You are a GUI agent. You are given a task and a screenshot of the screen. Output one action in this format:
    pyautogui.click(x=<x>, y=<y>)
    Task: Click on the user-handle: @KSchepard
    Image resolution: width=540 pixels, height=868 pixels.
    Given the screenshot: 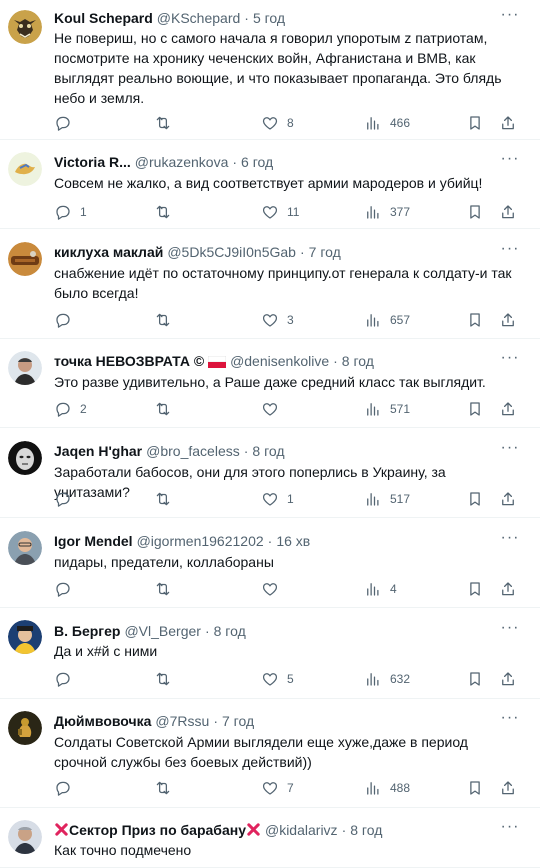 What is the action you would take?
    pyautogui.click(x=198, y=18)
    